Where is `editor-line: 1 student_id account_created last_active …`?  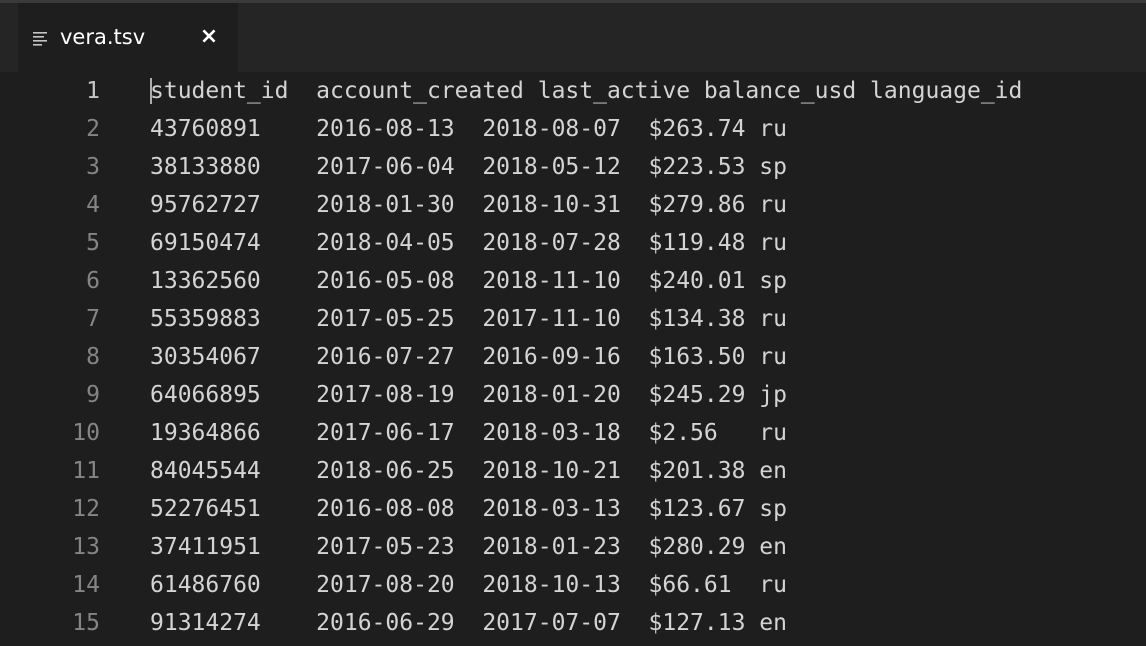
editor-line: 1 student_id account_created last_active … is located at coordinates (573, 91).